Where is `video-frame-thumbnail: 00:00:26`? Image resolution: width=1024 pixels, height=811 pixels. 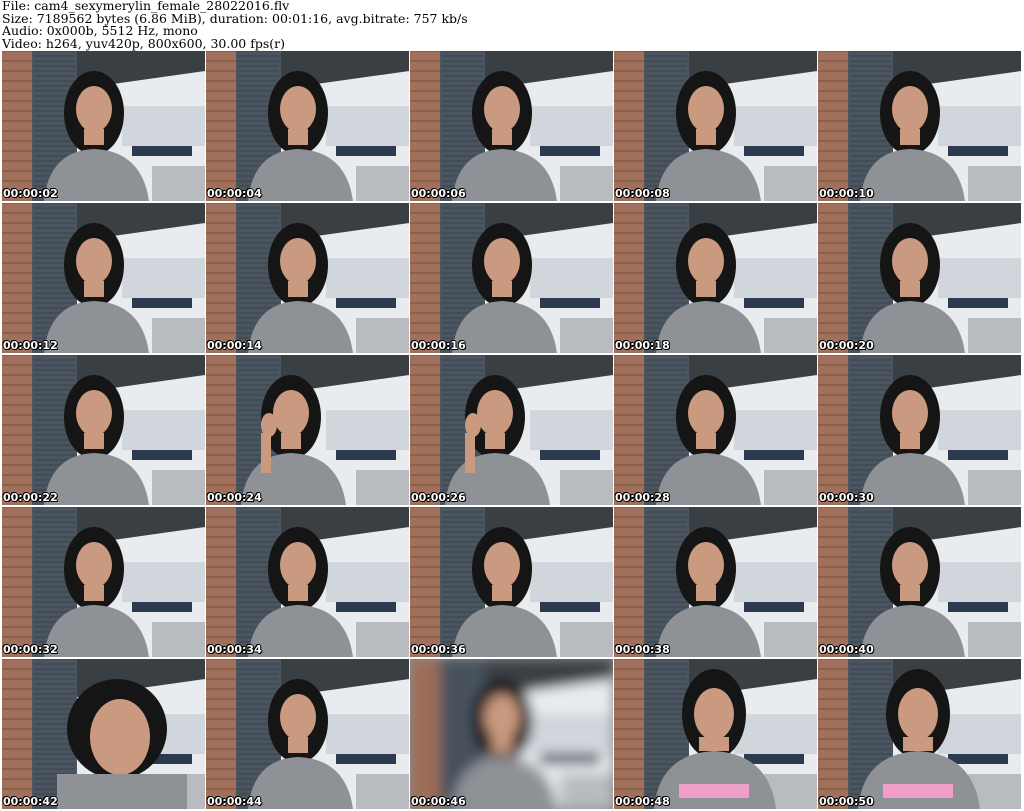 video-frame-thumbnail: 00:00:26 is located at coordinates (511, 430).